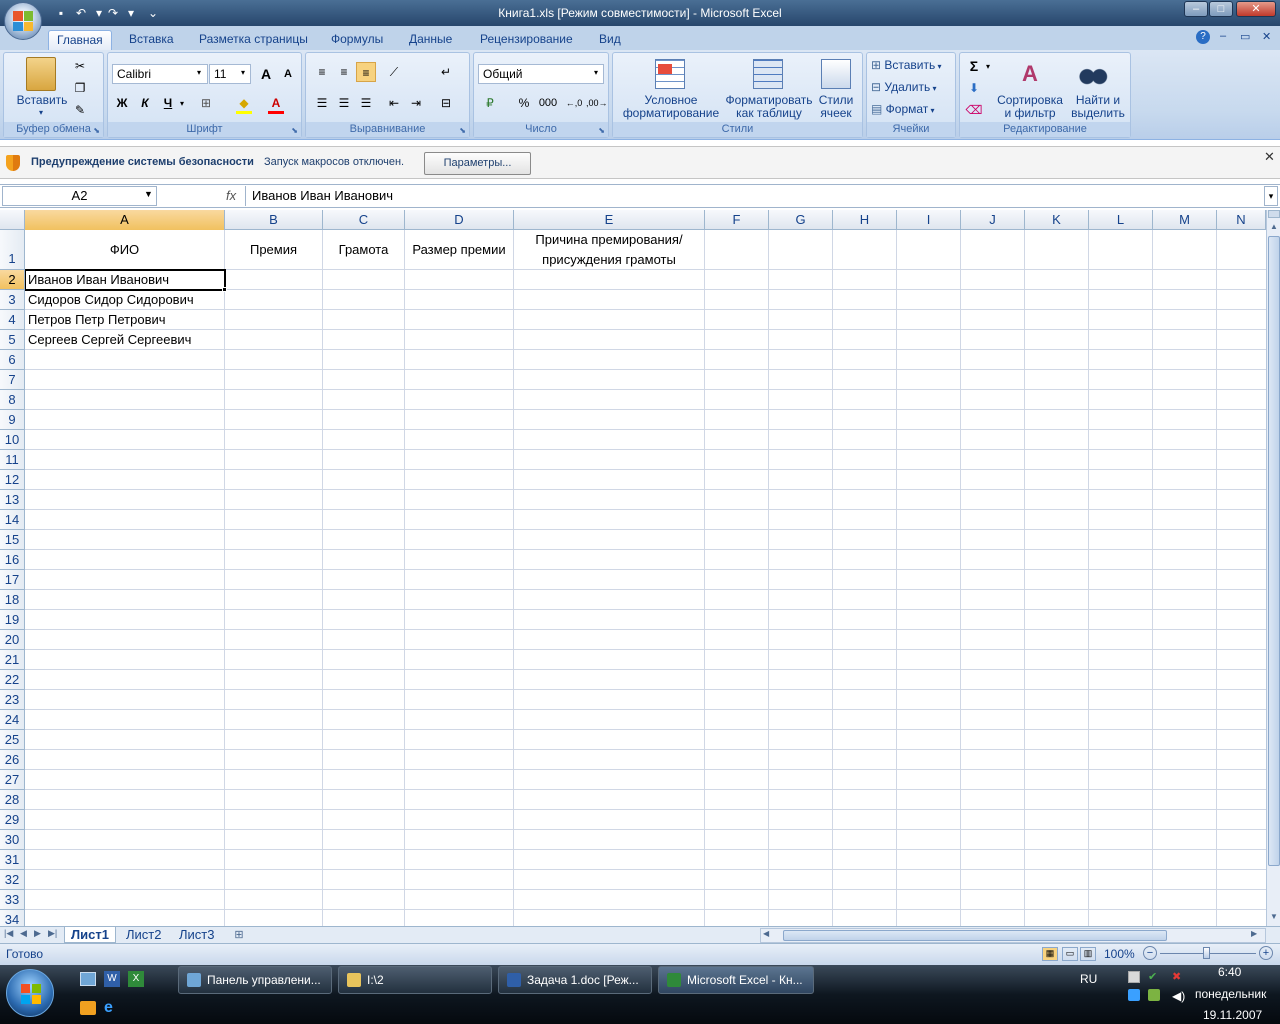  Describe the element at coordinates (344, 103) in the screenshot. I see `align-center-icon: ☰` at that location.